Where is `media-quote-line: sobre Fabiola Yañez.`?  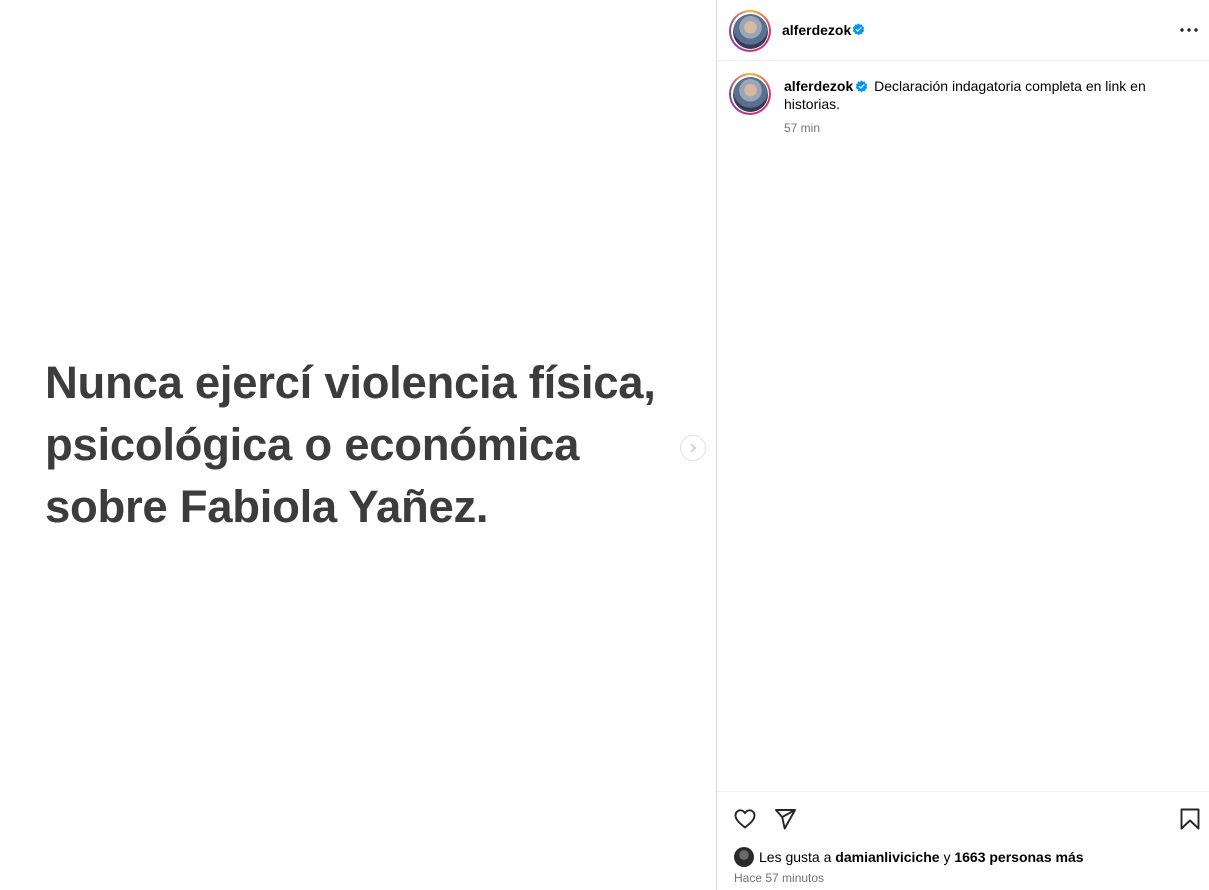
media-quote-line: sobre Fabiola Yañez. is located at coordinates (267, 506).